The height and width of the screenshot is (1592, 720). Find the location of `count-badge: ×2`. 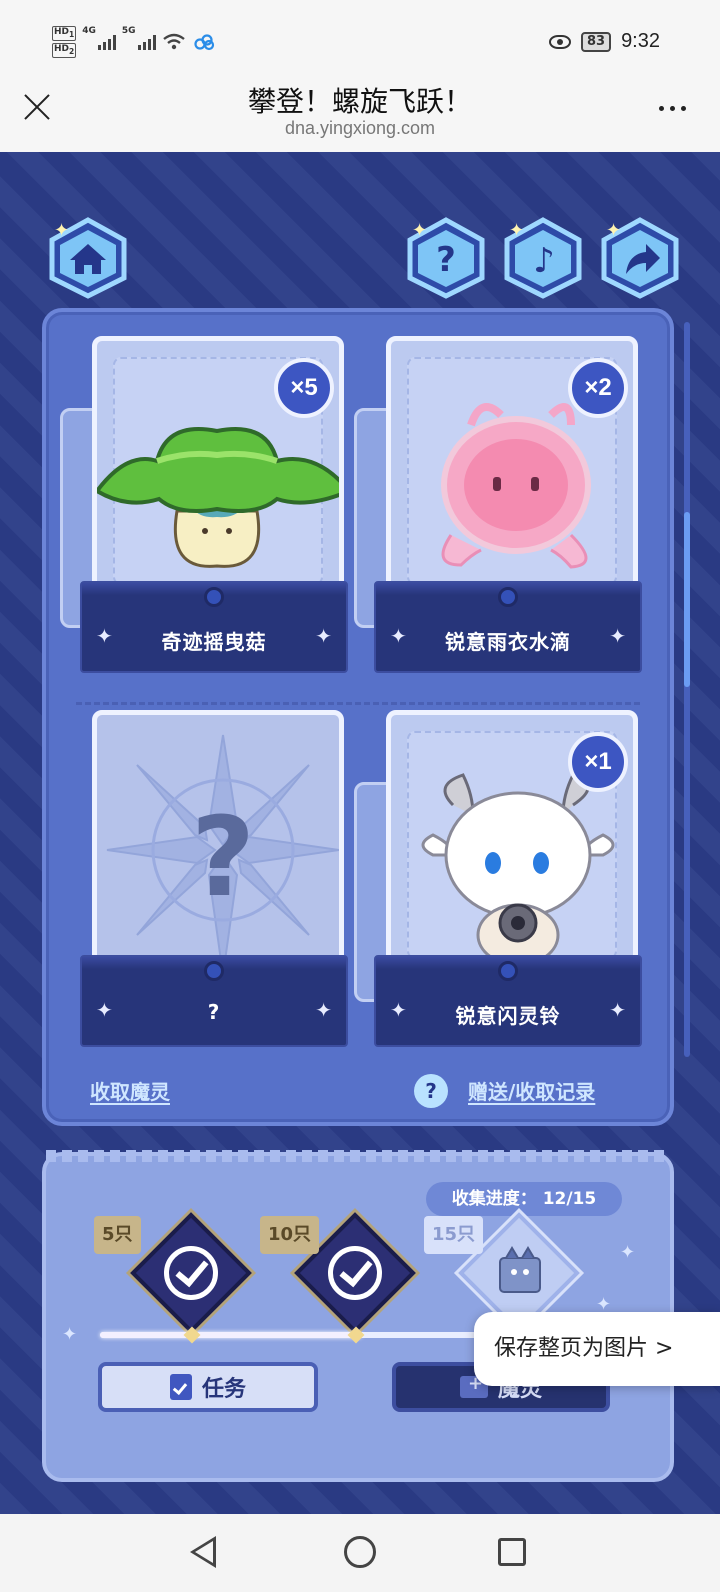

count-badge: ×2 is located at coordinates (598, 388).